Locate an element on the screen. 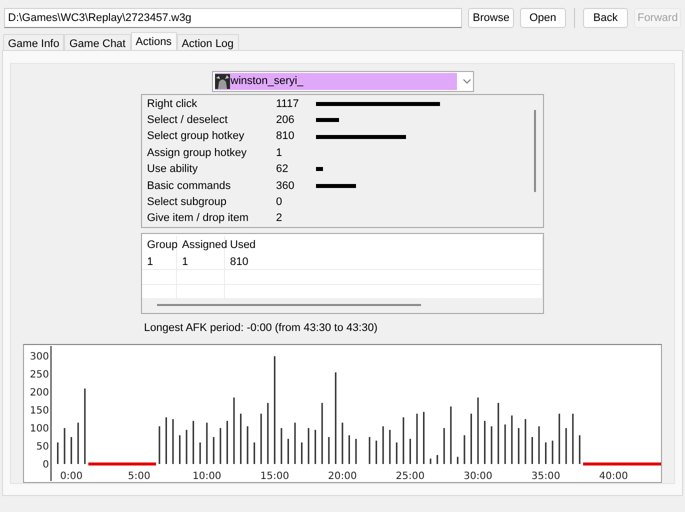 The height and width of the screenshot is (512, 685). tab: Game Chat is located at coordinates (97, 42).